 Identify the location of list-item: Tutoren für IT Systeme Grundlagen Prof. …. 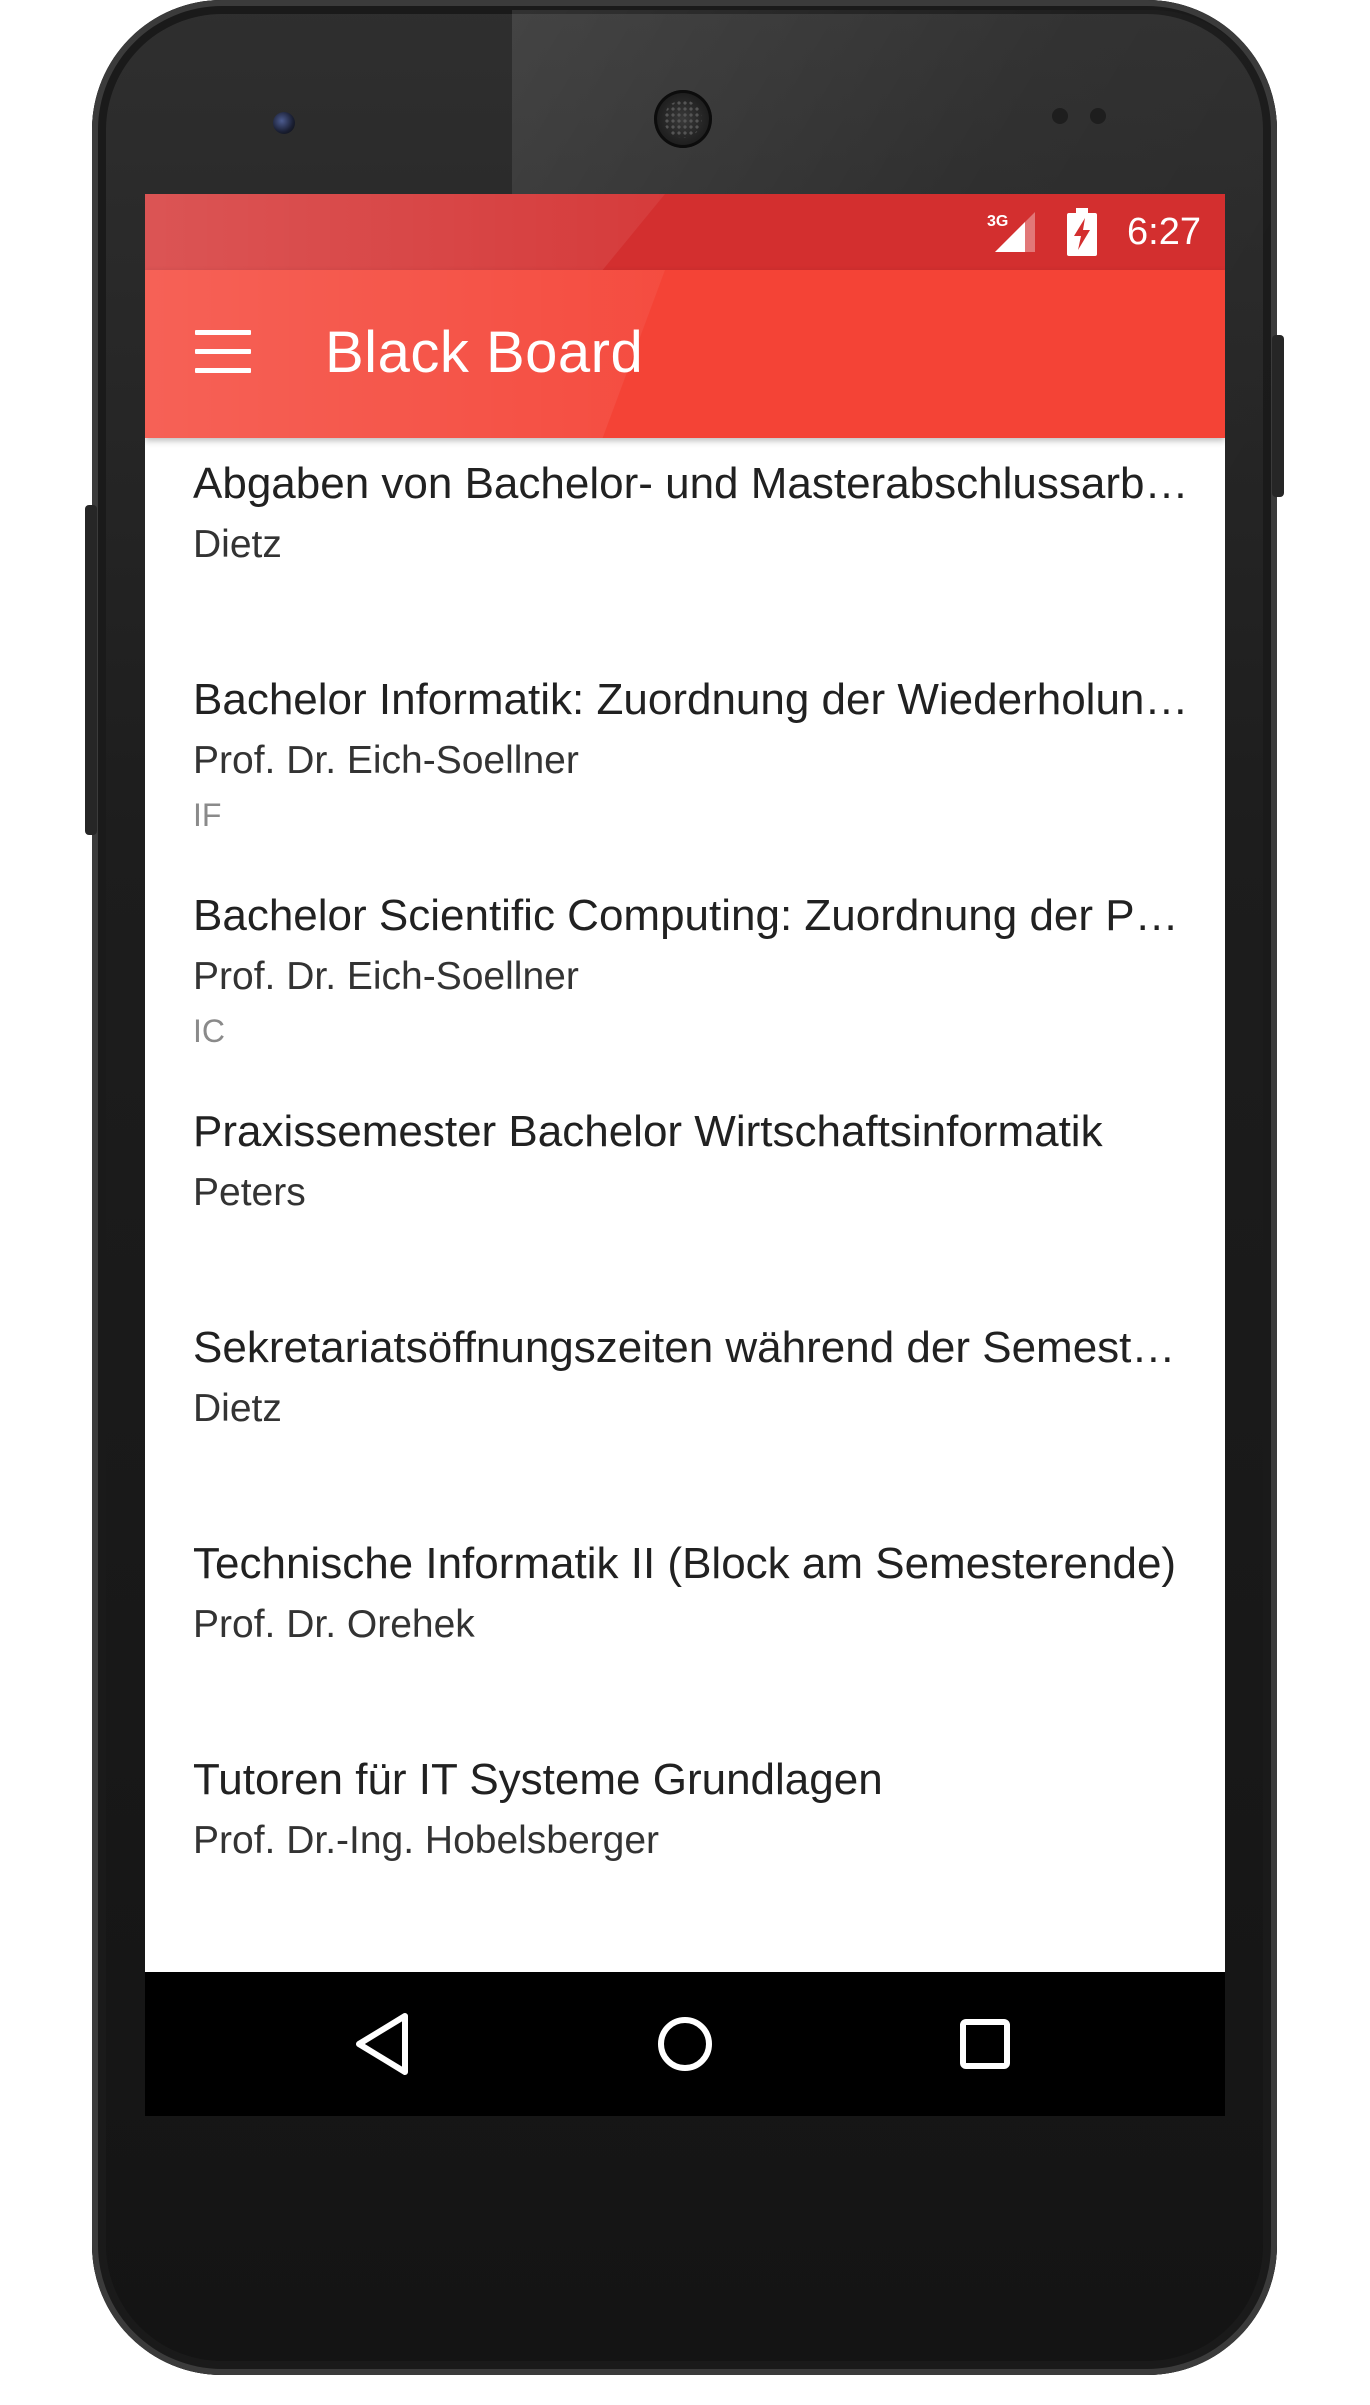
(685, 1842).